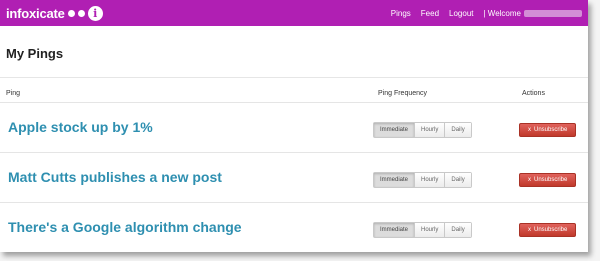 This screenshot has height=261, width=600. Describe the element at coordinates (13, 93) in the screenshot. I see `header-ping: Ping` at that location.